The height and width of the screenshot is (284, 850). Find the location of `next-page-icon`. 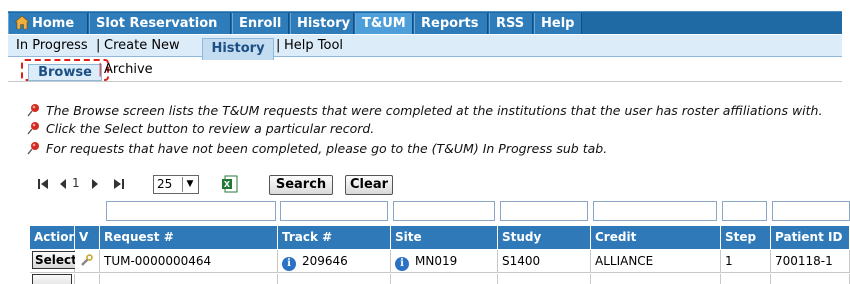

next-page-icon is located at coordinates (95, 184).